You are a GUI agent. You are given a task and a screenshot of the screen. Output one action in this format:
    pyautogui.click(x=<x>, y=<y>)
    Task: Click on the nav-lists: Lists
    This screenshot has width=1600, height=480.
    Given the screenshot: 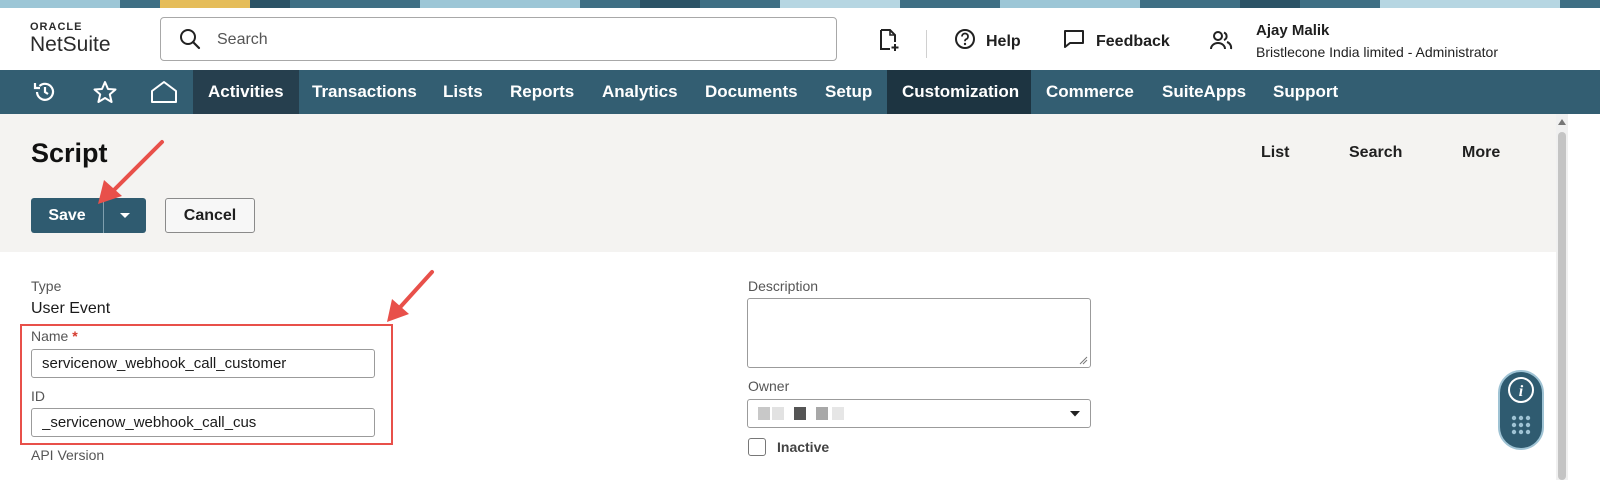 What is the action you would take?
    pyautogui.click(x=463, y=92)
    